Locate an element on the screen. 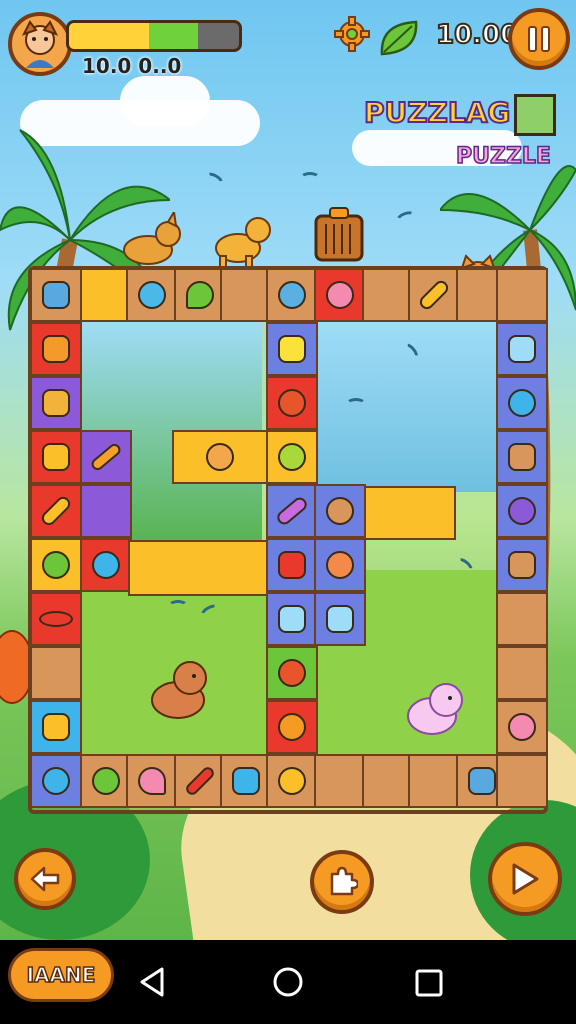 This screenshot has width=576, height=1024. slice-item is located at coordinates (292, 727).